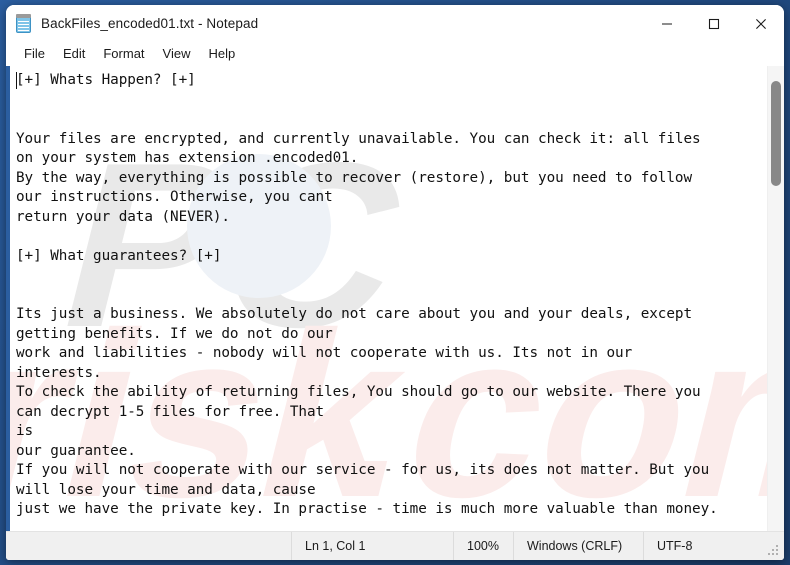  What do you see at coordinates (578, 546) in the screenshot?
I see `status-line-ending: Windows (CRLF)` at bounding box center [578, 546].